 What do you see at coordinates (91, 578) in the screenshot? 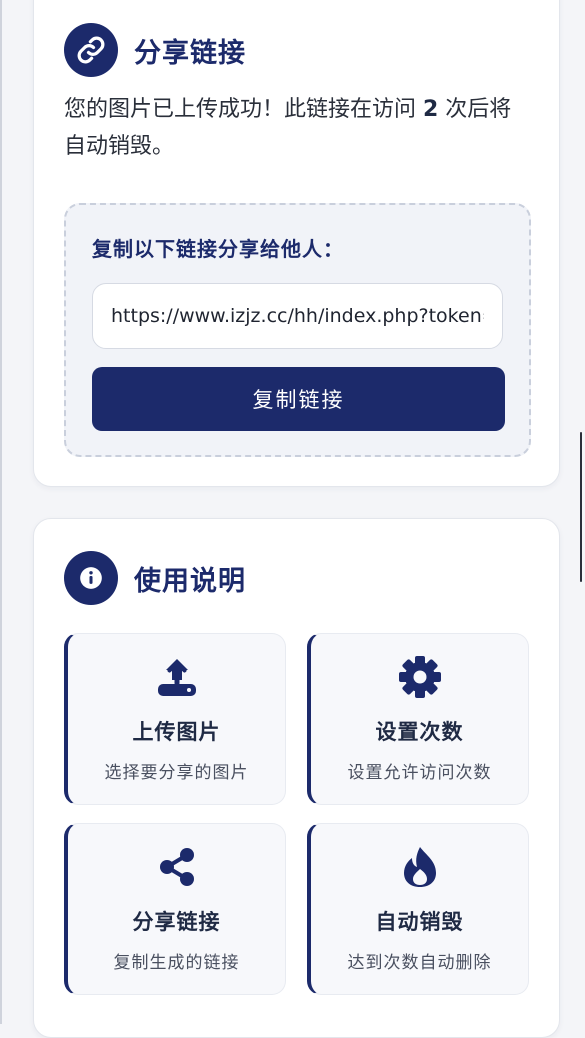
I see `info-icon` at bounding box center [91, 578].